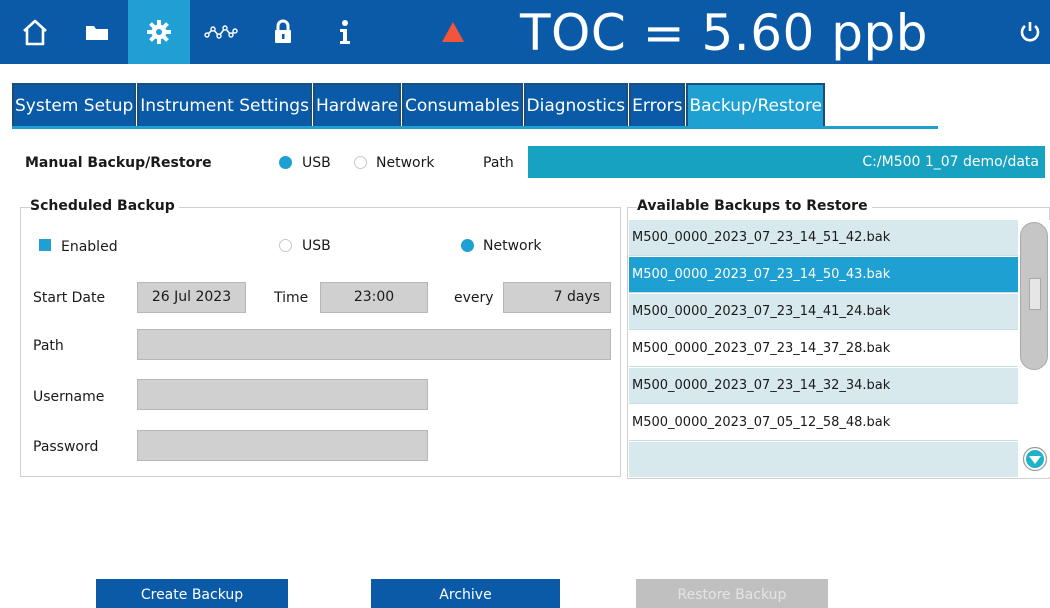 This screenshot has width=1050, height=608. What do you see at coordinates (732, 593) in the screenshot?
I see `restore-backup-button: Restore Backup` at bounding box center [732, 593].